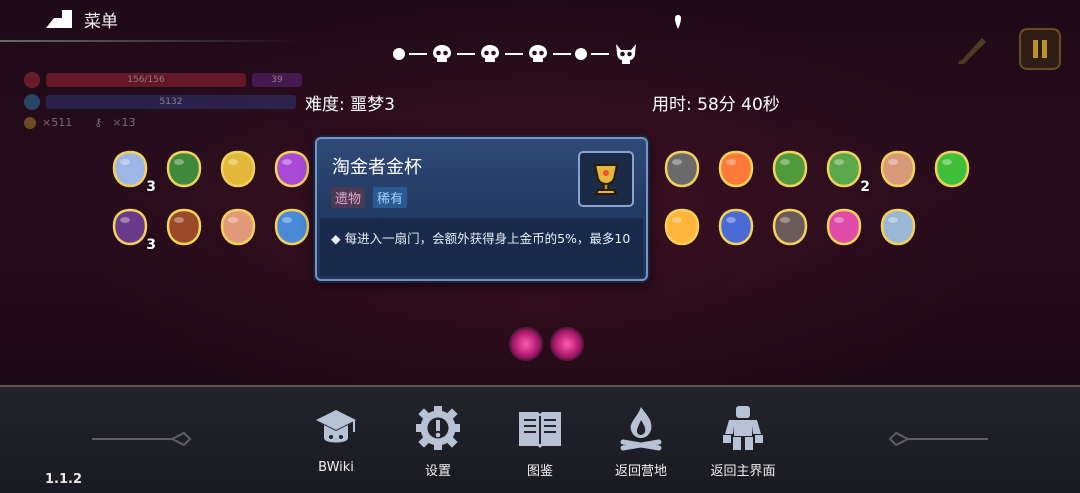 The image size is (1080, 493). I want to click on nav-camp-label: 返回营地, so click(640, 471).